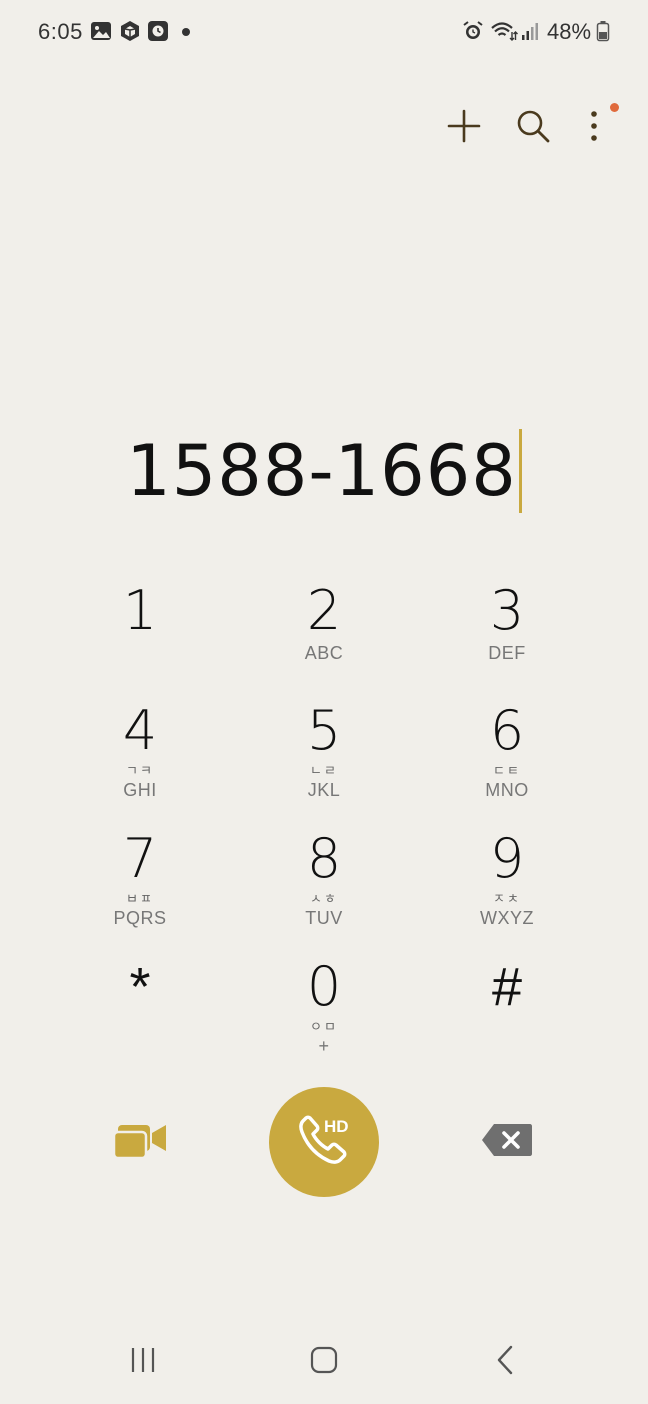 The image size is (648, 1404). Describe the element at coordinates (60, 31) in the screenshot. I see `status-time: 6:05` at that location.